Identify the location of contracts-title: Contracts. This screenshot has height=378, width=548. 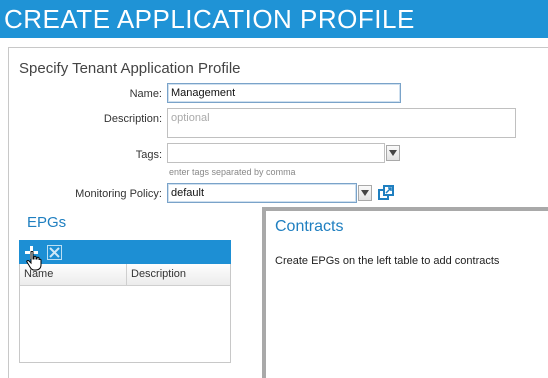
(309, 226).